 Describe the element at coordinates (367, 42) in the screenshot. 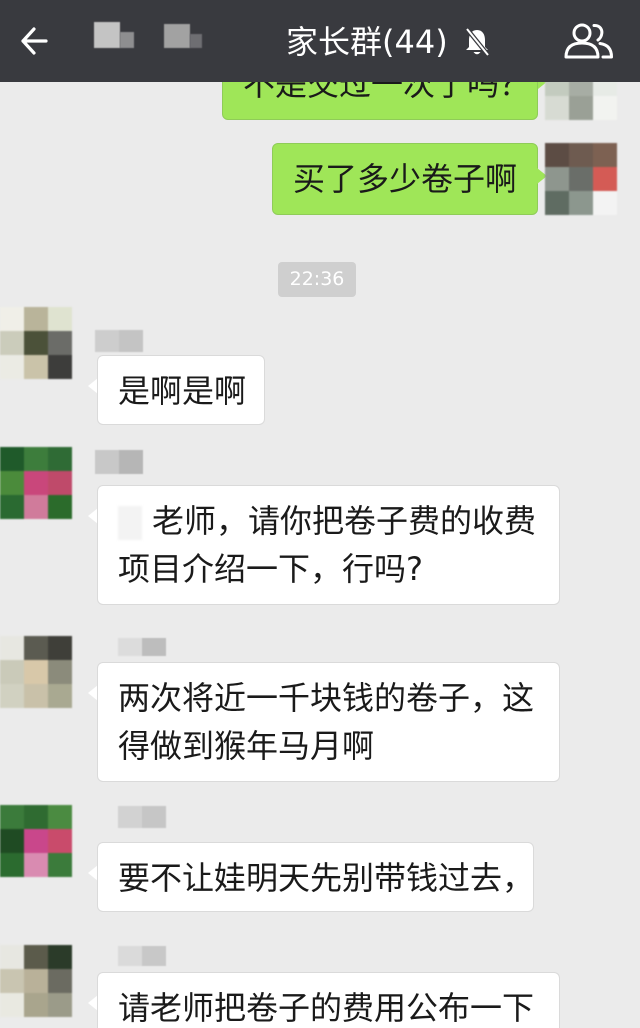

I see `chat-title: 家长群(44)` at that location.